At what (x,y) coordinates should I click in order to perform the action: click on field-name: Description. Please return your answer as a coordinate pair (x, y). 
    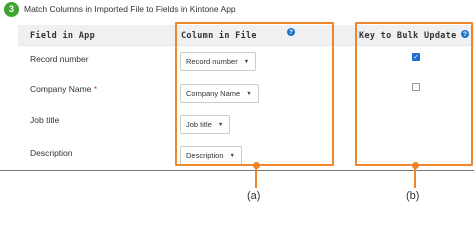
    Looking at the image, I should click on (51, 153).